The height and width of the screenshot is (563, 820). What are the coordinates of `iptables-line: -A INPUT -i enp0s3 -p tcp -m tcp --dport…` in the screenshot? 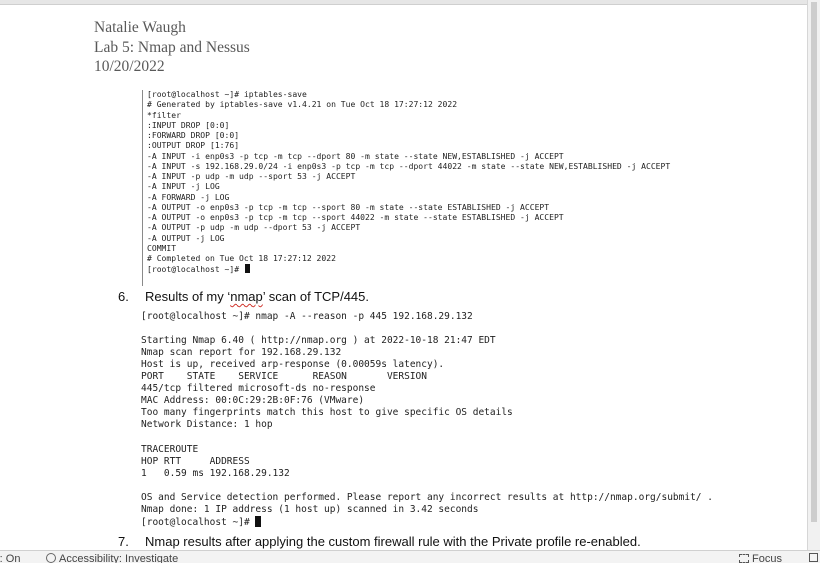 It's located at (355, 156).